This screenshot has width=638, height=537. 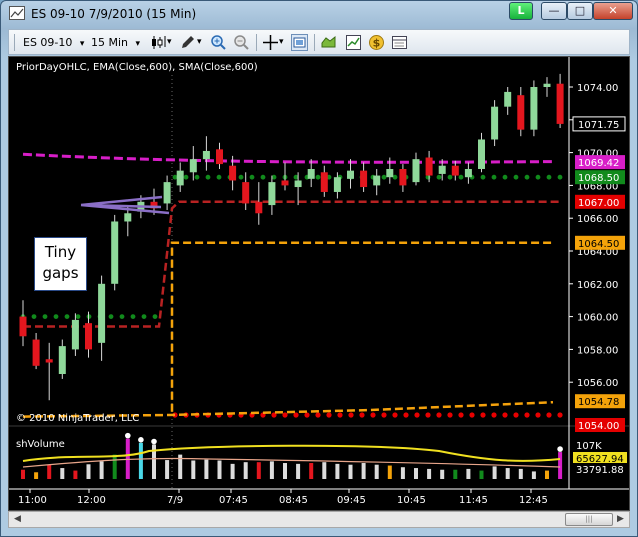 What do you see at coordinates (598, 163) in the screenshot?
I see `price-tag-label: 1069.42` at bounding box center [598, 163].